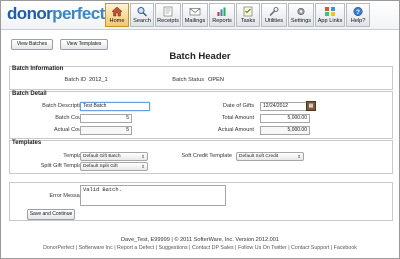  Describe the element at coordinates (115, 106) in the screenshot. I see `batch-description-input: Test Batch` at that location.